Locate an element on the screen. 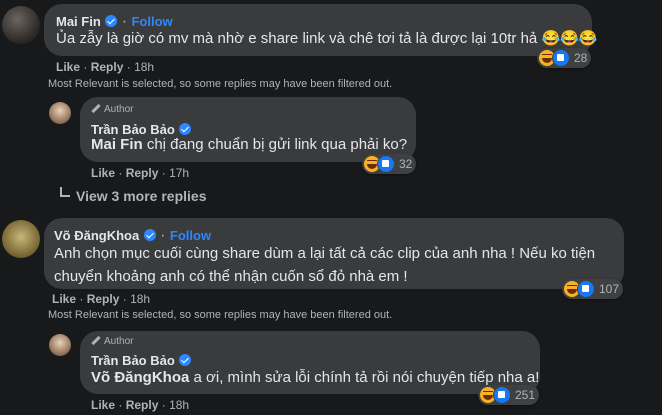 The image size is (662, 415). reaction-summary: 28 is located at coordinates (564, 58).